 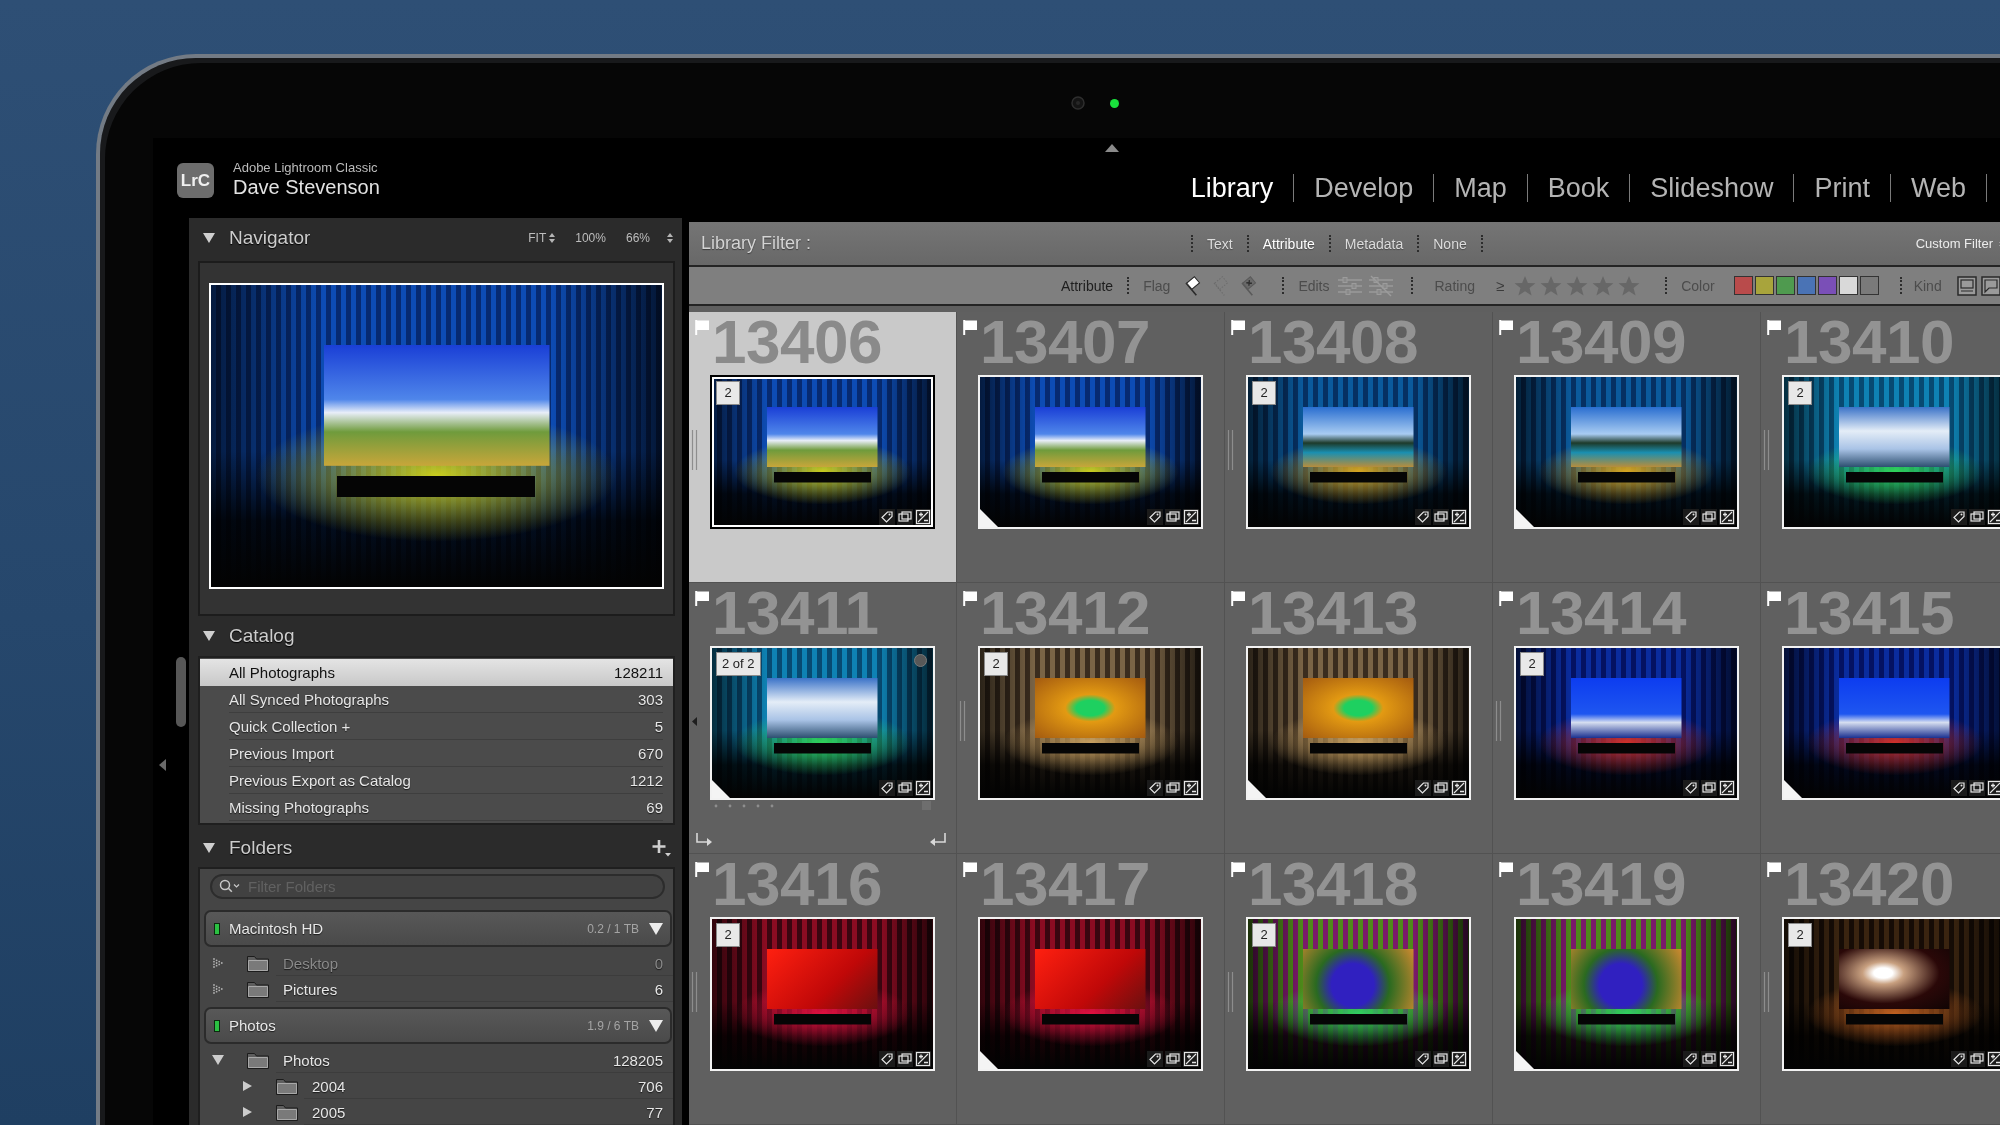 I want to click on module-tab: Map, so click(x=1481, y=188).